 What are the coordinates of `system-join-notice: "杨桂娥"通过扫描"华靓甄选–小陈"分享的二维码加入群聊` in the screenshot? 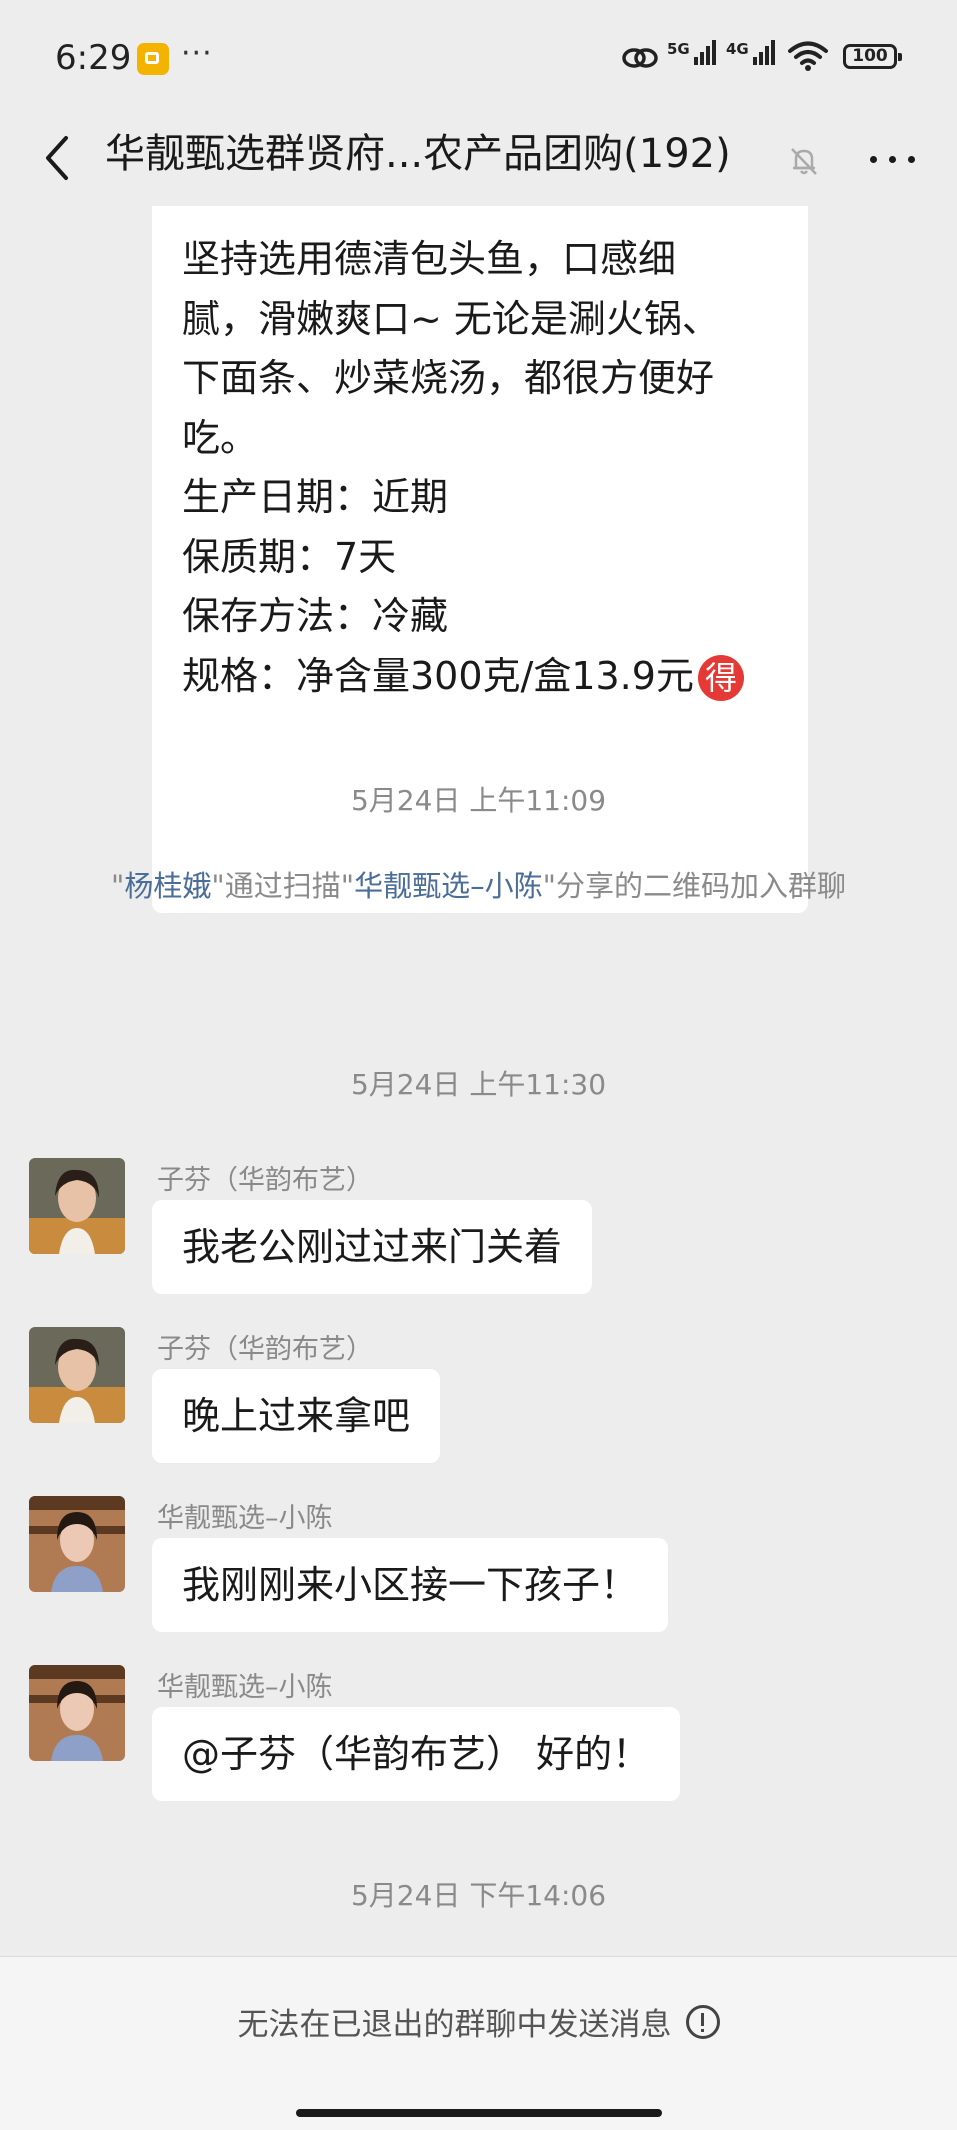 It's located at (478, 886).